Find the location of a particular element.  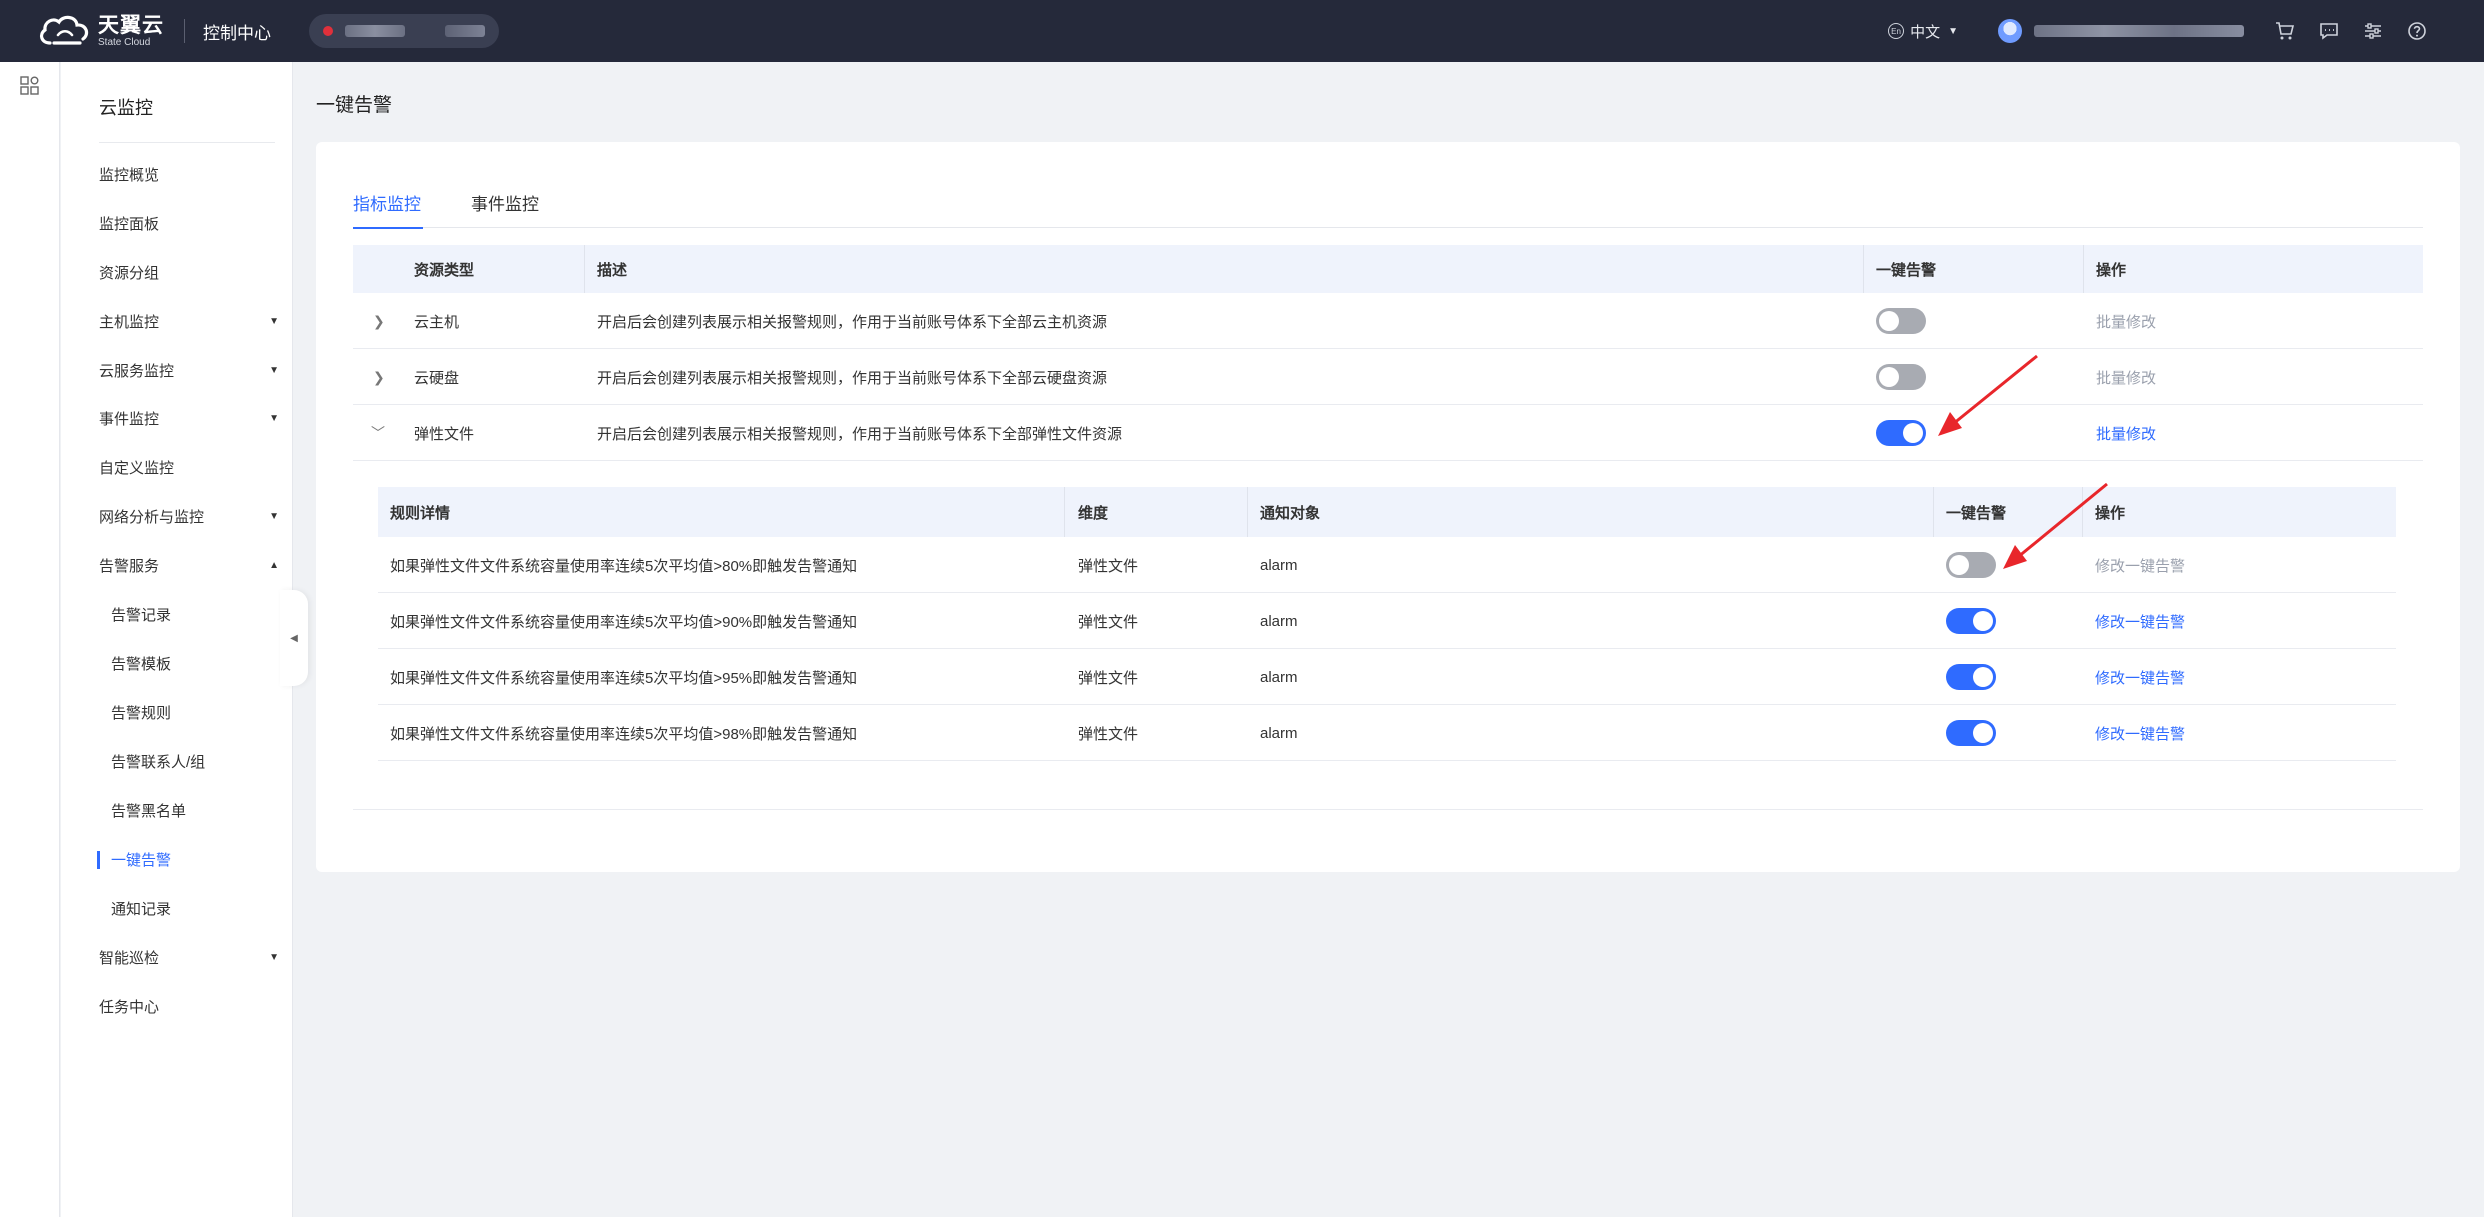

sidebar-subitem-alarm-rules: 告警规则 is located at coordinates (191, 712).